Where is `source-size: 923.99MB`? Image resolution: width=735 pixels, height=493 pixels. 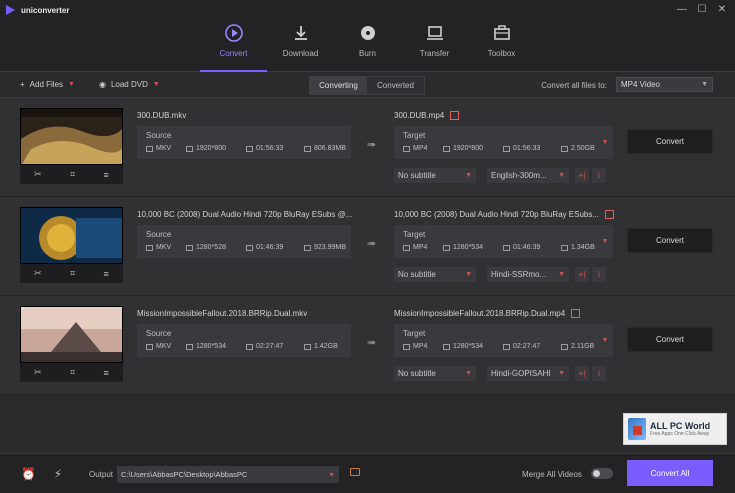
source-size: 923.99MB is located at coordinates (330, 247).